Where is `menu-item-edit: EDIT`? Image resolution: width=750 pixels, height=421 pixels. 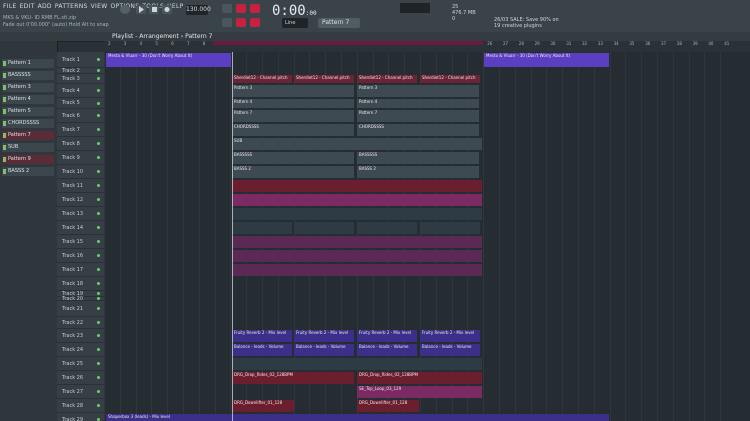
menu-item-edit: EDIT is located at coordinates (27, 6).